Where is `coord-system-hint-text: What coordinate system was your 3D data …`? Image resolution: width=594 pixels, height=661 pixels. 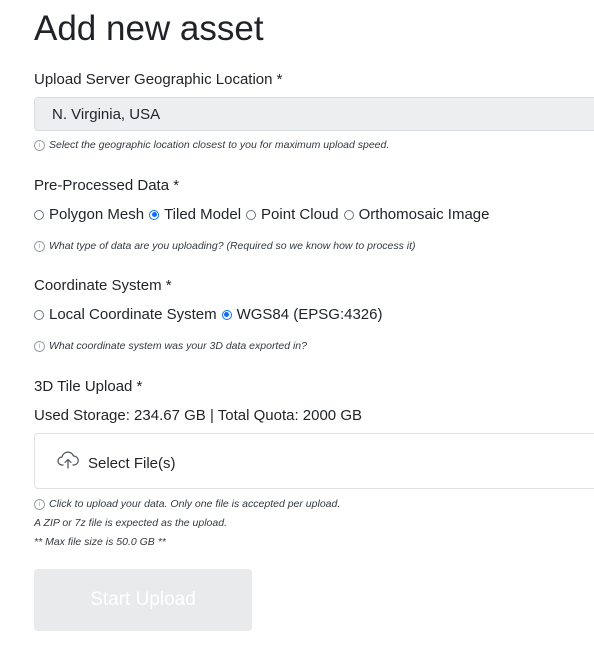 coord-system-hint-text: What coordinate system was your 3D data … is located at coordinates (178, 346).